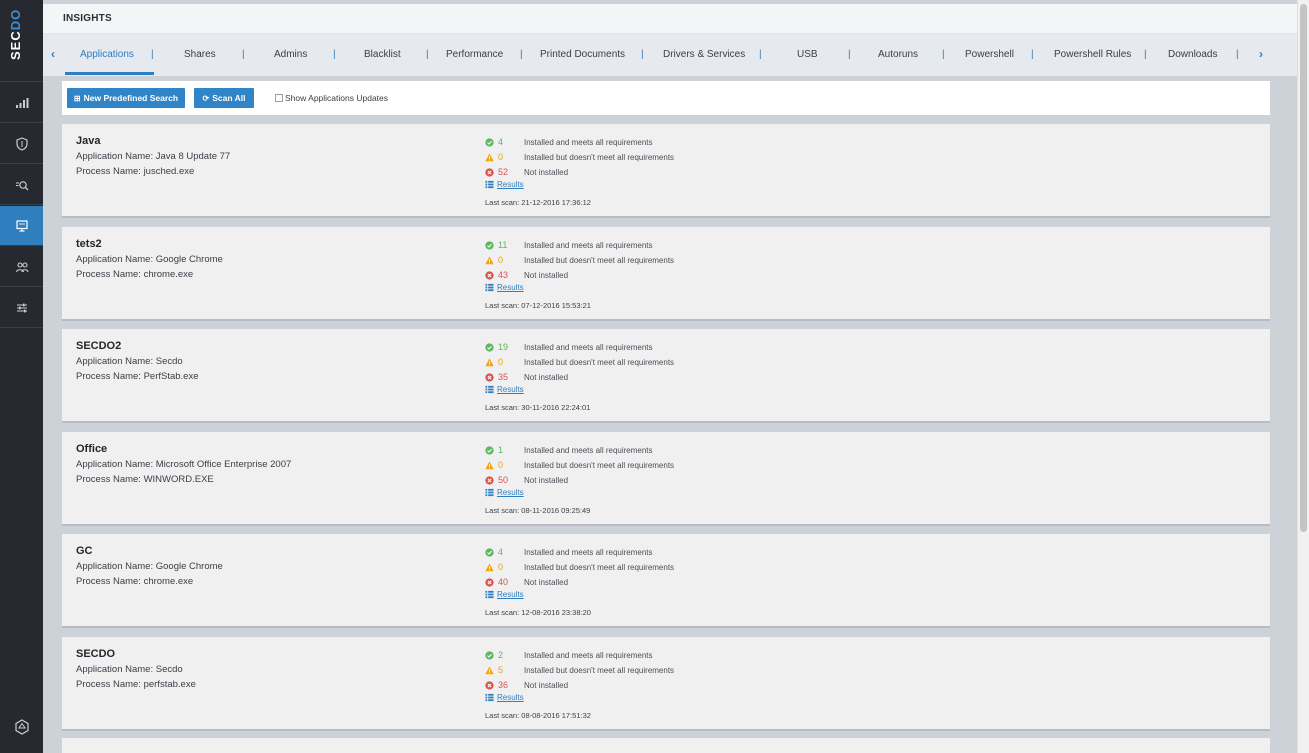  I want to click on card-title: Office, so click(91, 449).